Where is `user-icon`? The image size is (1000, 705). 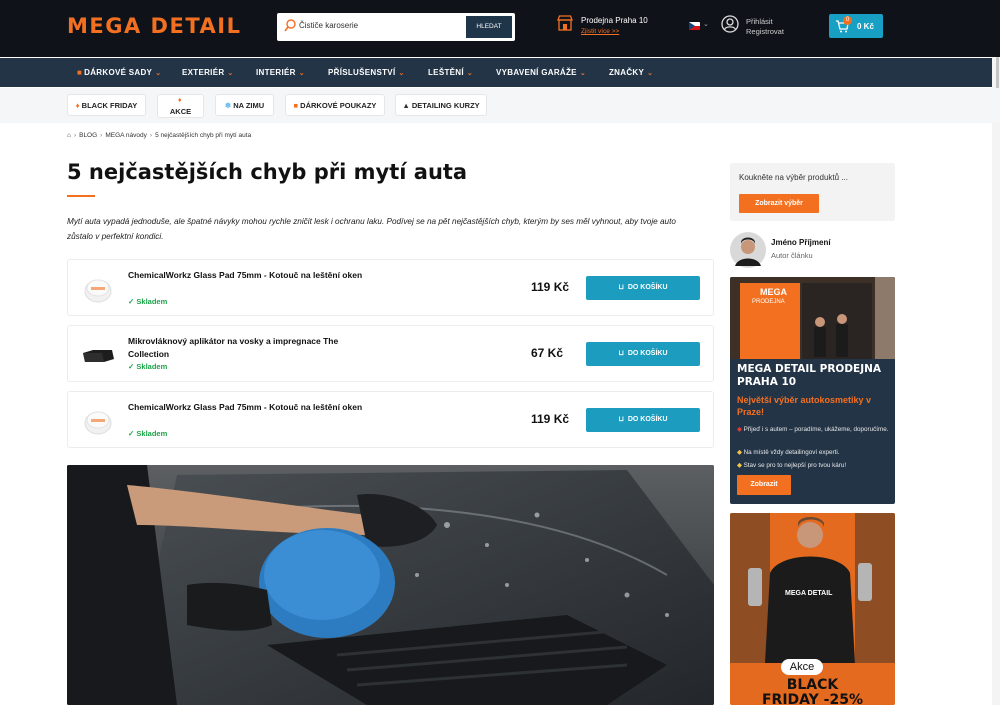 user-icon is located at coordinates (730, 24).